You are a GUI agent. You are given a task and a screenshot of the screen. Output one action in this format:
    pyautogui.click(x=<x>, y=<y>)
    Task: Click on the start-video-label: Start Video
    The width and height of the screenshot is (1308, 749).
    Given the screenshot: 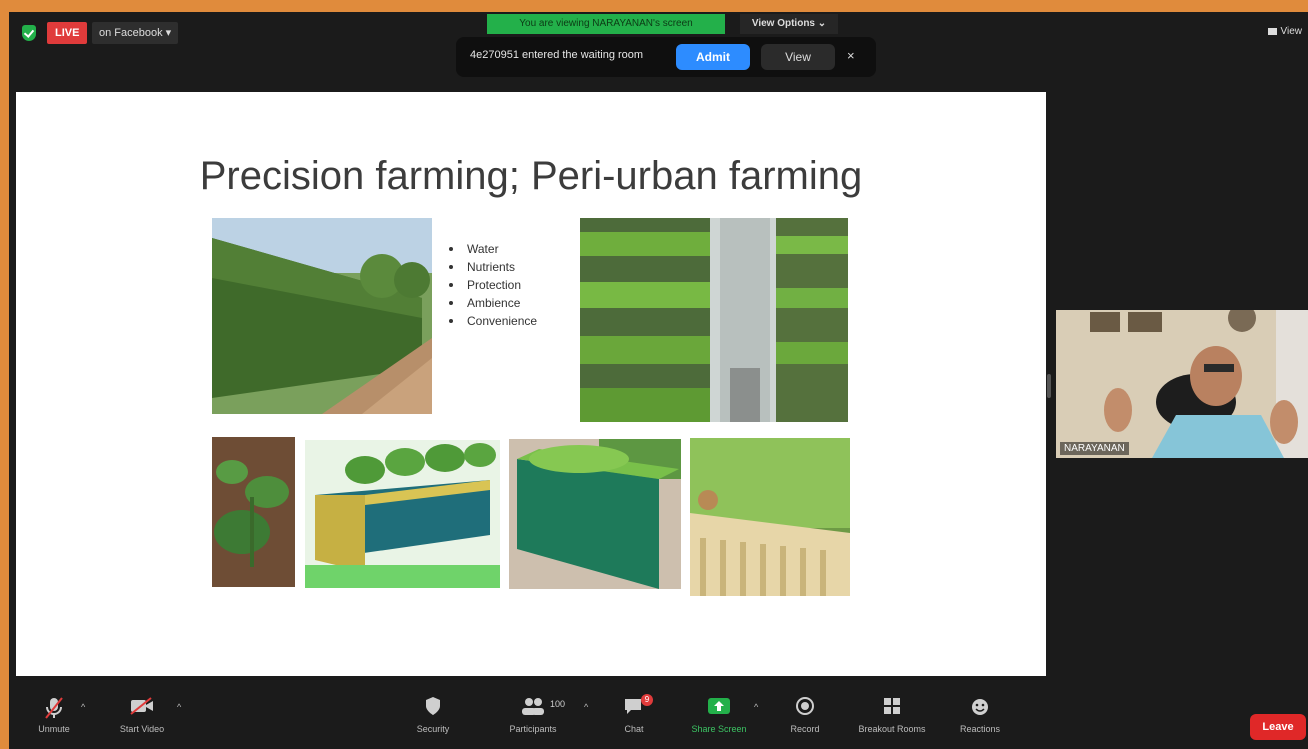 What is the action you would take?
    pyautogui.click(x=142, y=729)
    